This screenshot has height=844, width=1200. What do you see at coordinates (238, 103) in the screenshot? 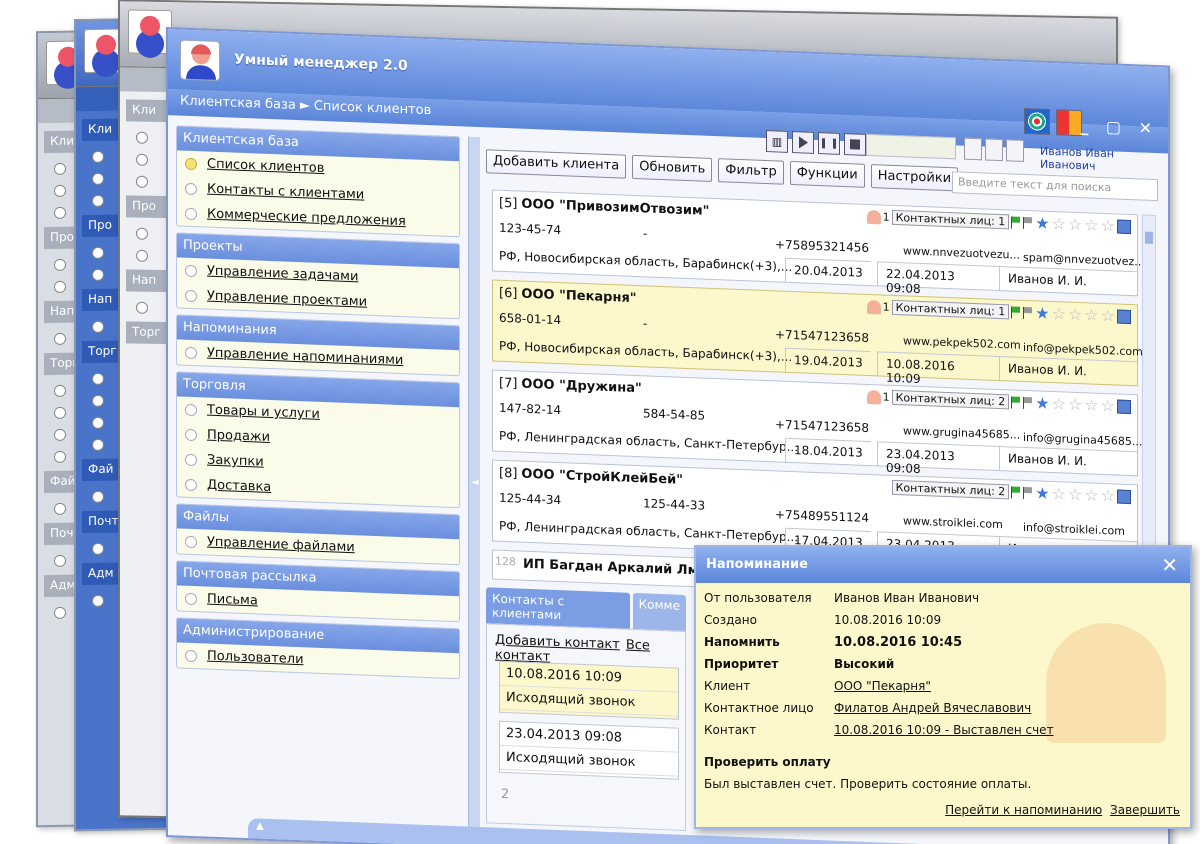
I see `breadcrumb-root: Клиентская база` at bounding box center [238, 103].